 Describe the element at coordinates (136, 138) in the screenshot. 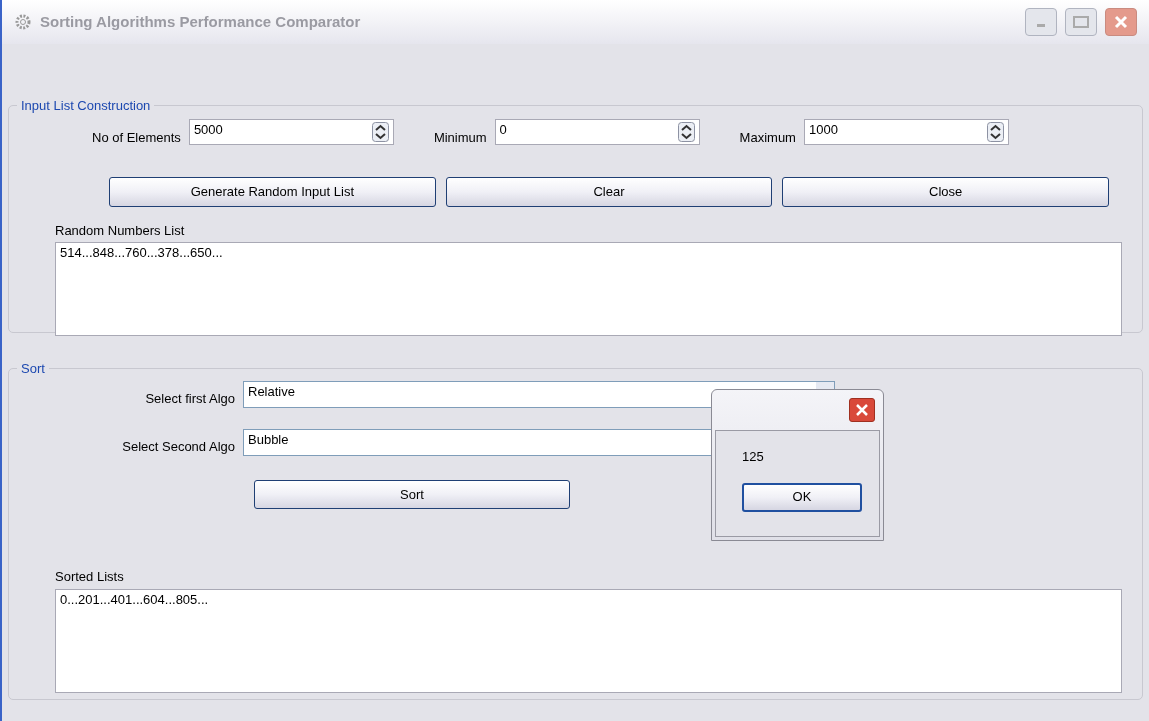

I see `field-label: No of Elements` at that location.